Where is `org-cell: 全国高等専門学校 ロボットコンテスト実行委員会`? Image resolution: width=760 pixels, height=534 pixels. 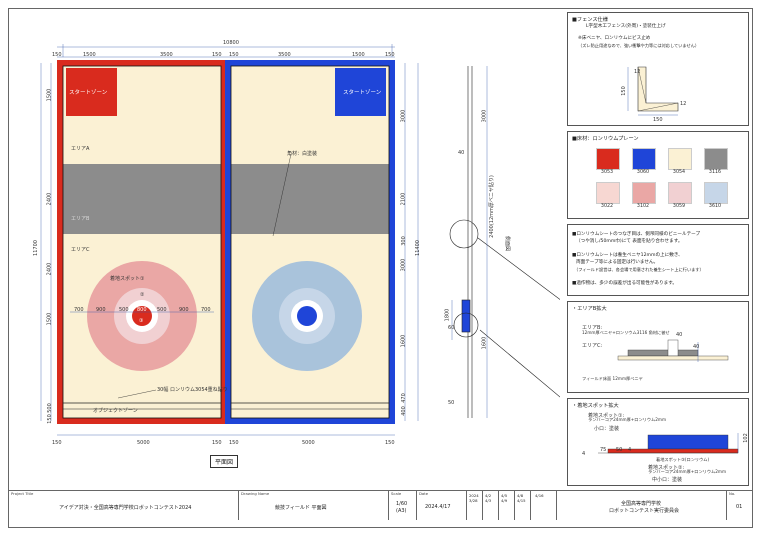
org-cell: 全国高等専門学校 ロボットコンテスト実行委員会 is located at coordinates (641, 505).